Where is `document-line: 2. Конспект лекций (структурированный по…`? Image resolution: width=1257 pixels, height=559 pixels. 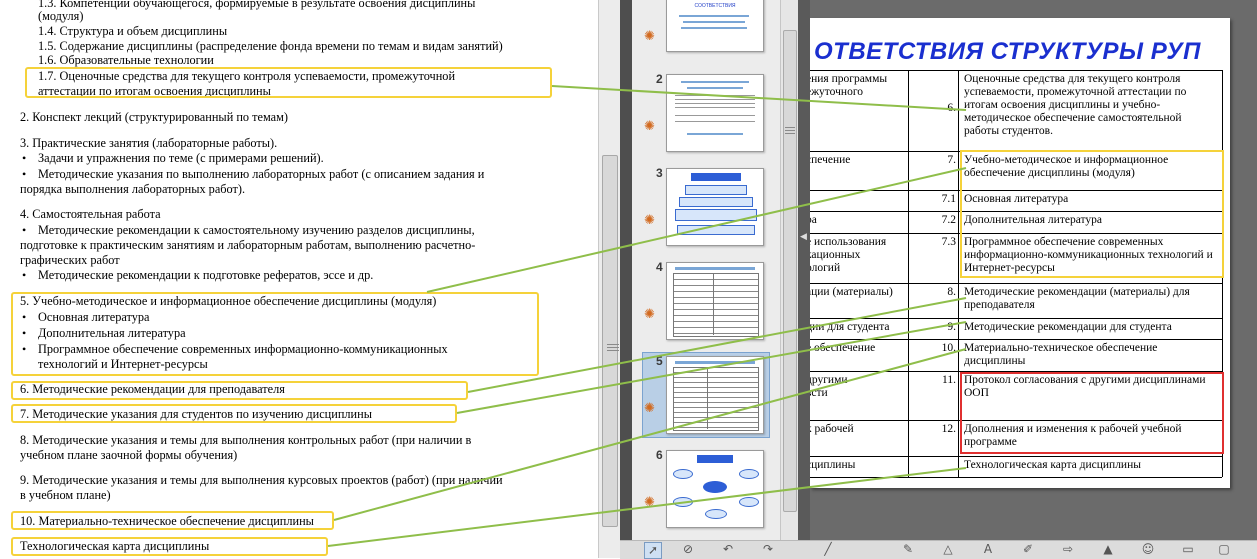 document-line: 2. Конспект лекций (структурированный по… is located at coordinates (154, 117).